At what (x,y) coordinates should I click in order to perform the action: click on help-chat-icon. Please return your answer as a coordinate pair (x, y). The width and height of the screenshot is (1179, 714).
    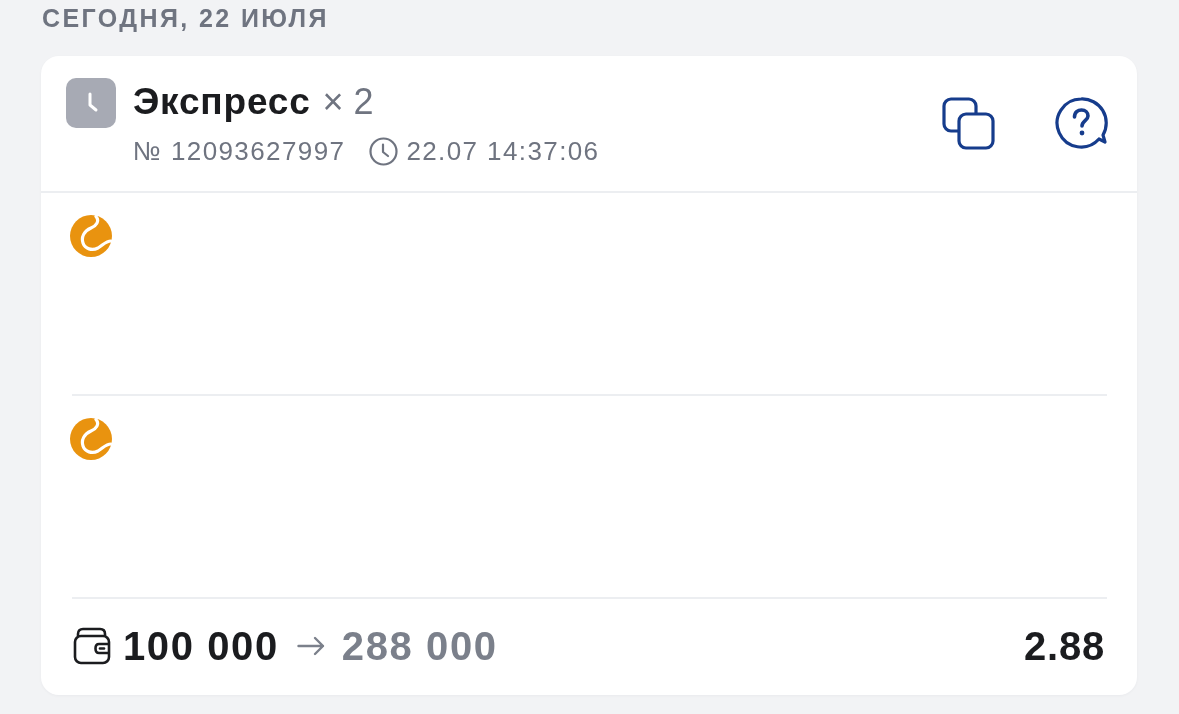
    Looking at the image, I should click on (1081, 123).